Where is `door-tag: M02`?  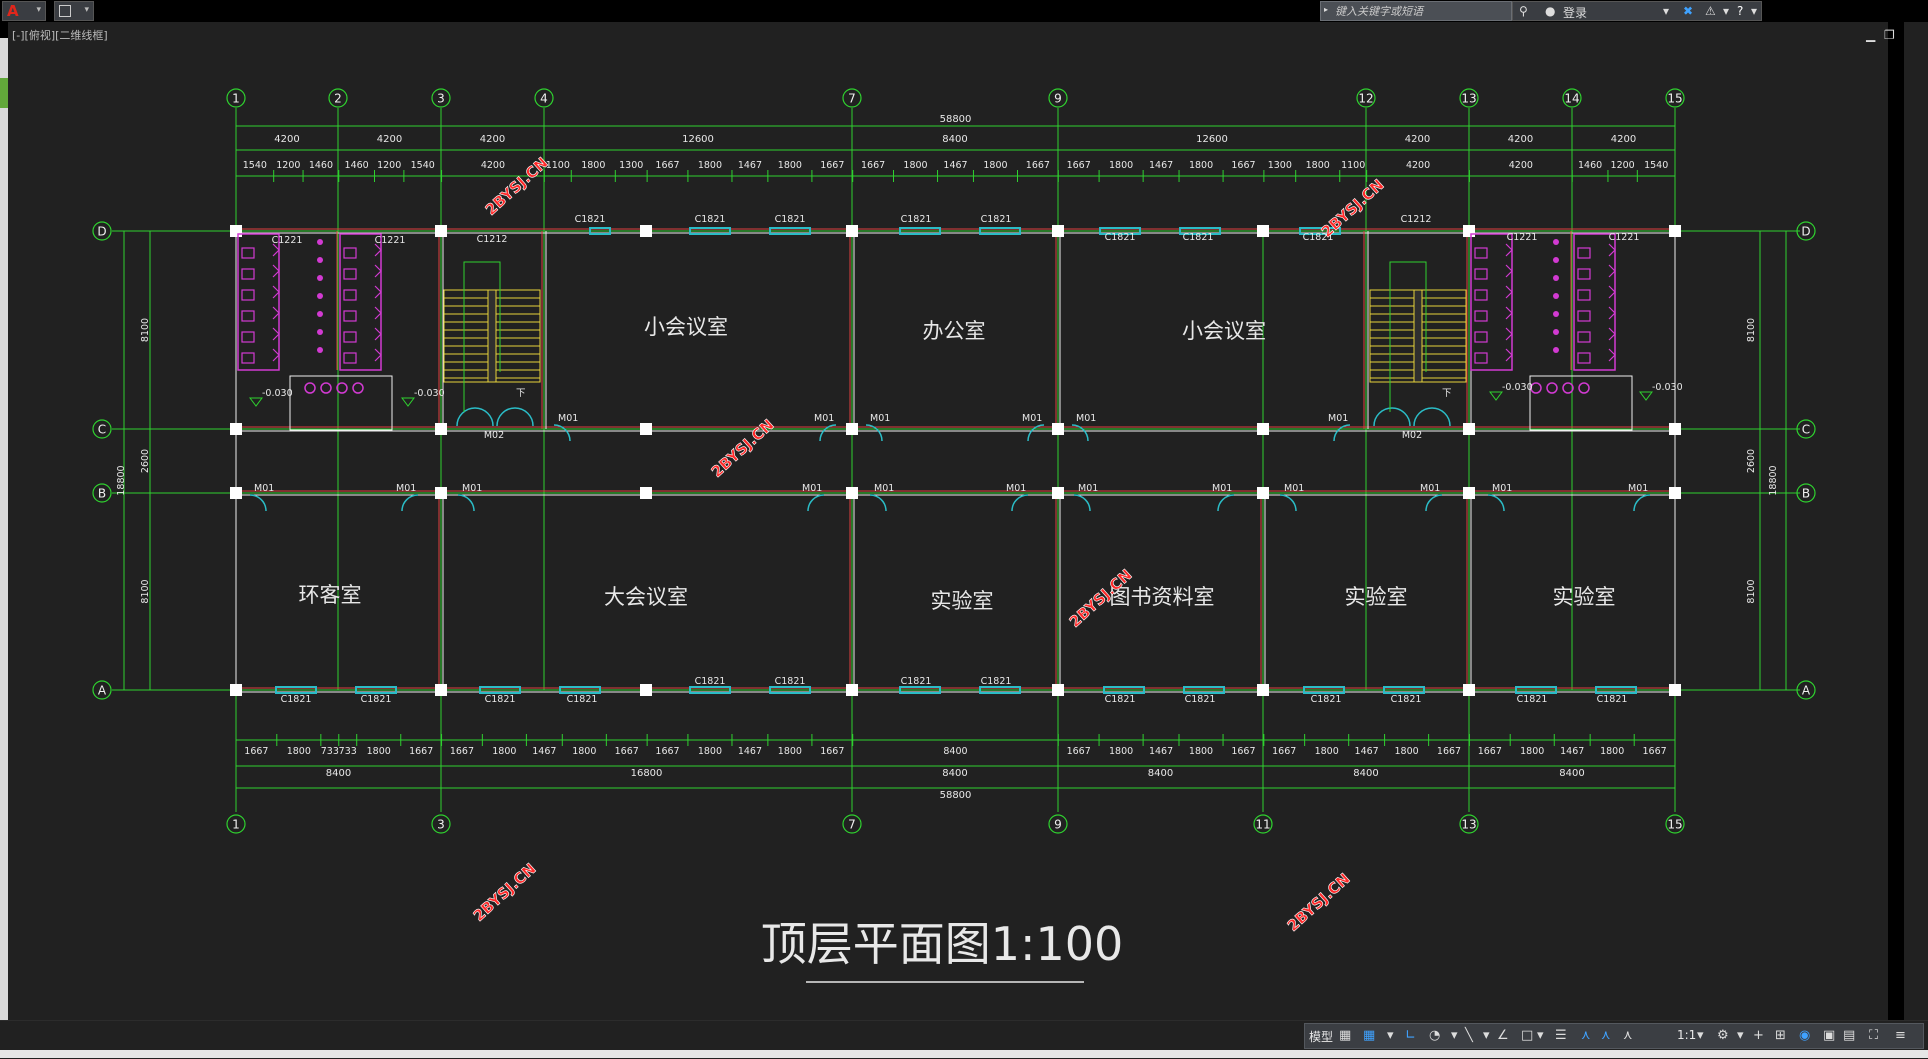
door-tag: M02 is located at coordinates (1412, 435).